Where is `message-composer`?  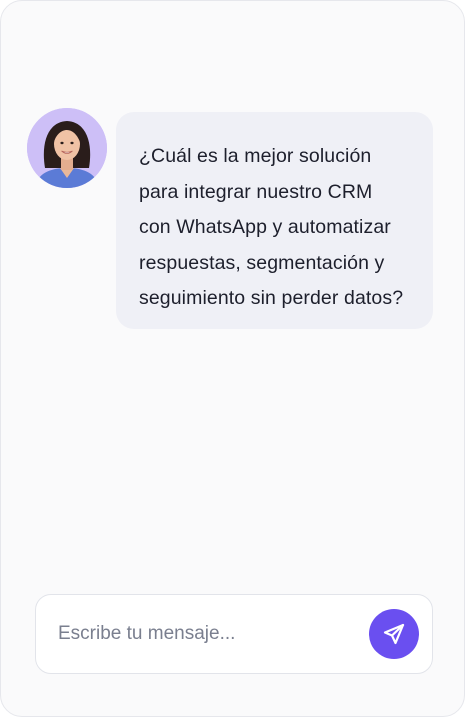
message-composer is located at coordinates (234, 634).